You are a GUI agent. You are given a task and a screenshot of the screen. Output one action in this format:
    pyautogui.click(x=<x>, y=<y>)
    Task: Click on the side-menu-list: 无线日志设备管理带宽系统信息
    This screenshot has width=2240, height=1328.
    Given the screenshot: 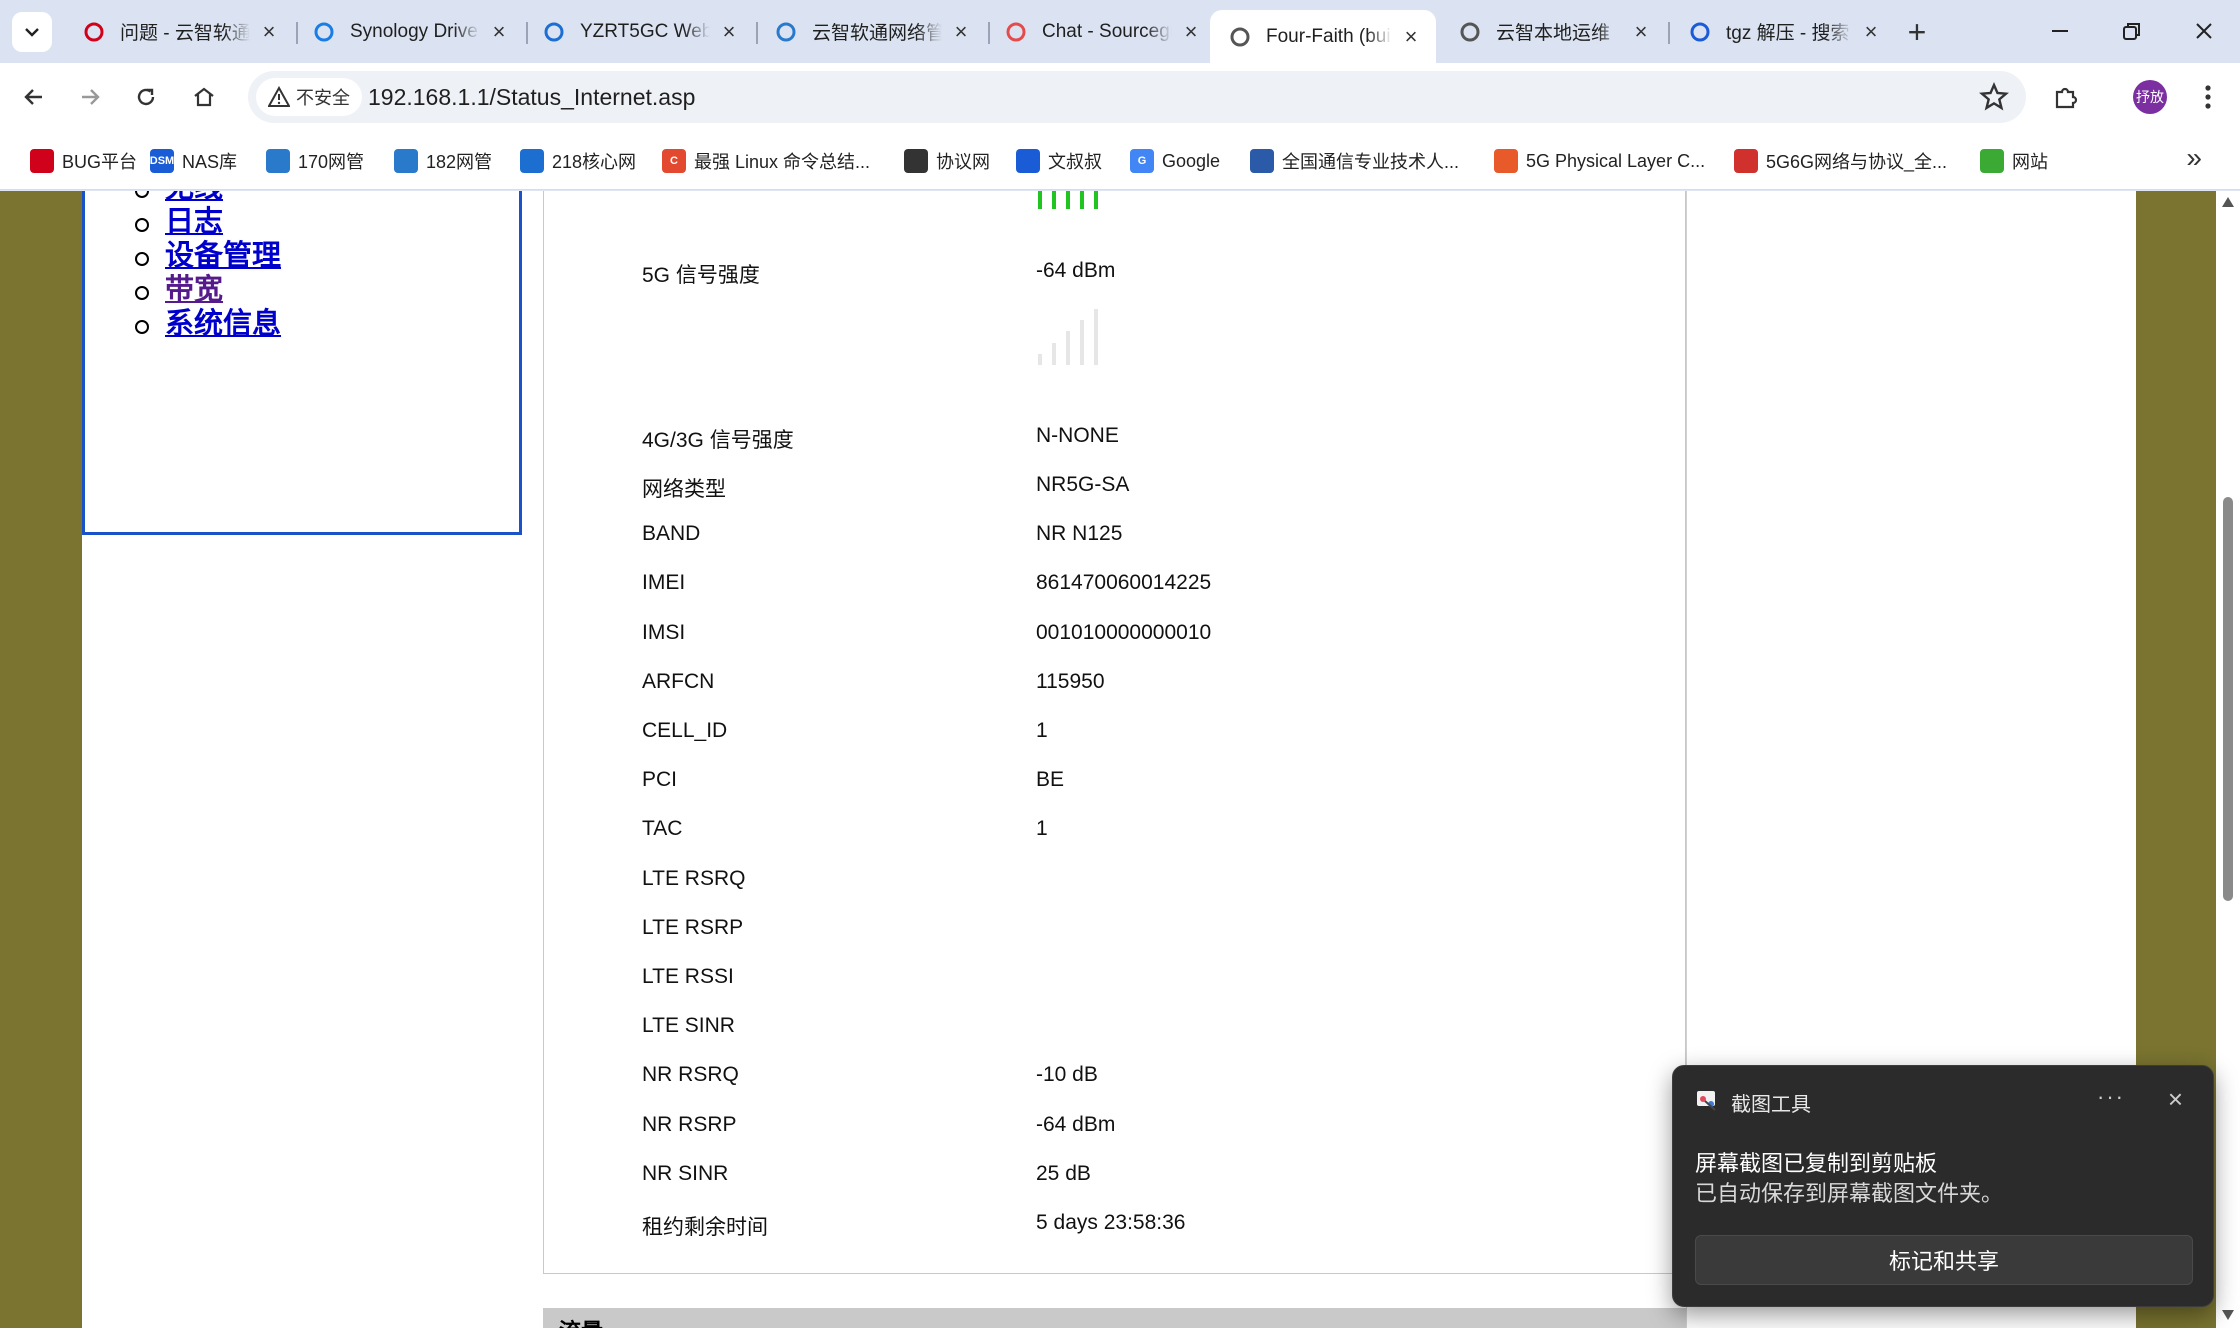 What is the action you would take?
    pyautogui.click(x=208, y=266)
    